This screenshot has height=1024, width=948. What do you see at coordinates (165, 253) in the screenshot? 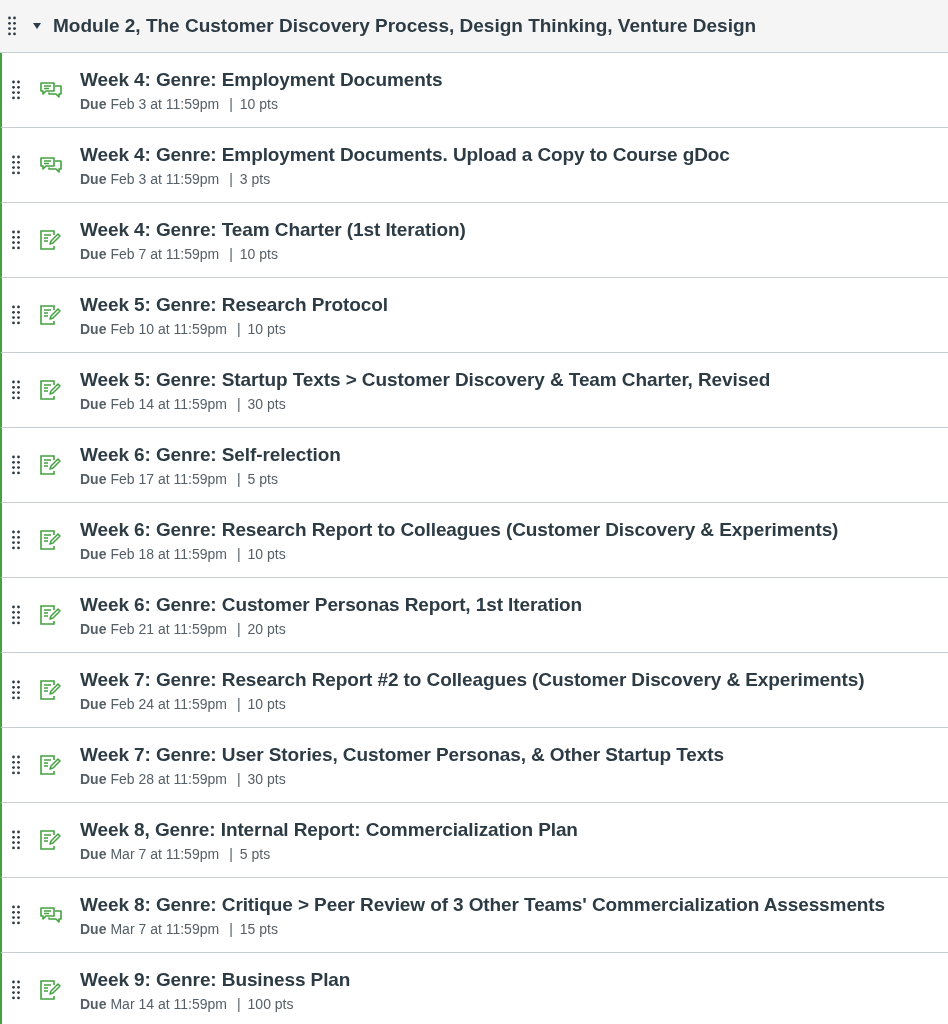
I see `due-date: Feb 7 at 11:59pm` at bounding box center [165, 253].